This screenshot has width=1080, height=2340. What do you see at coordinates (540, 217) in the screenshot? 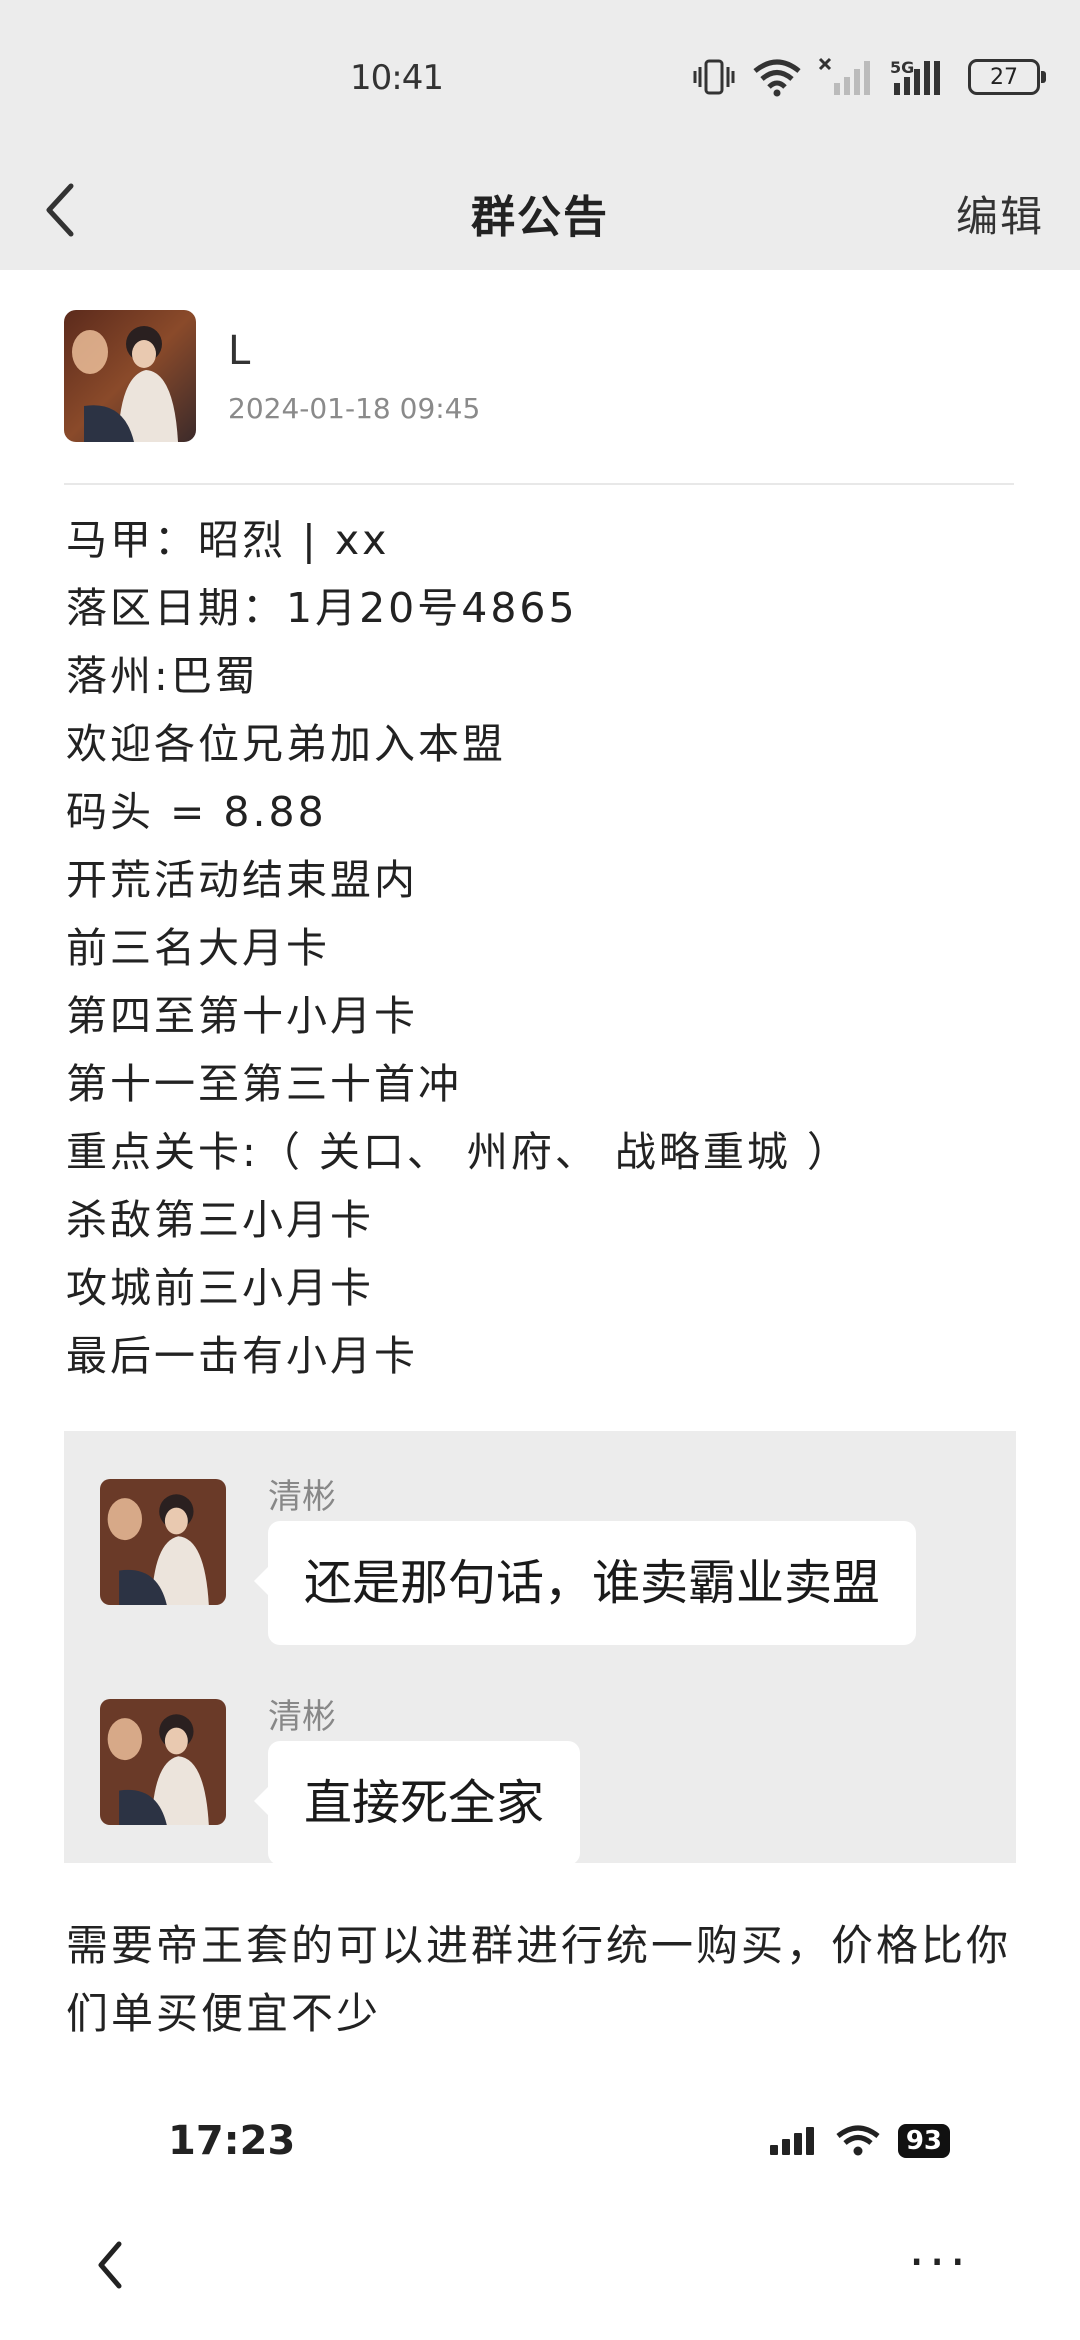
I see `page-title: 群公告` at bounding box center [540, 217].